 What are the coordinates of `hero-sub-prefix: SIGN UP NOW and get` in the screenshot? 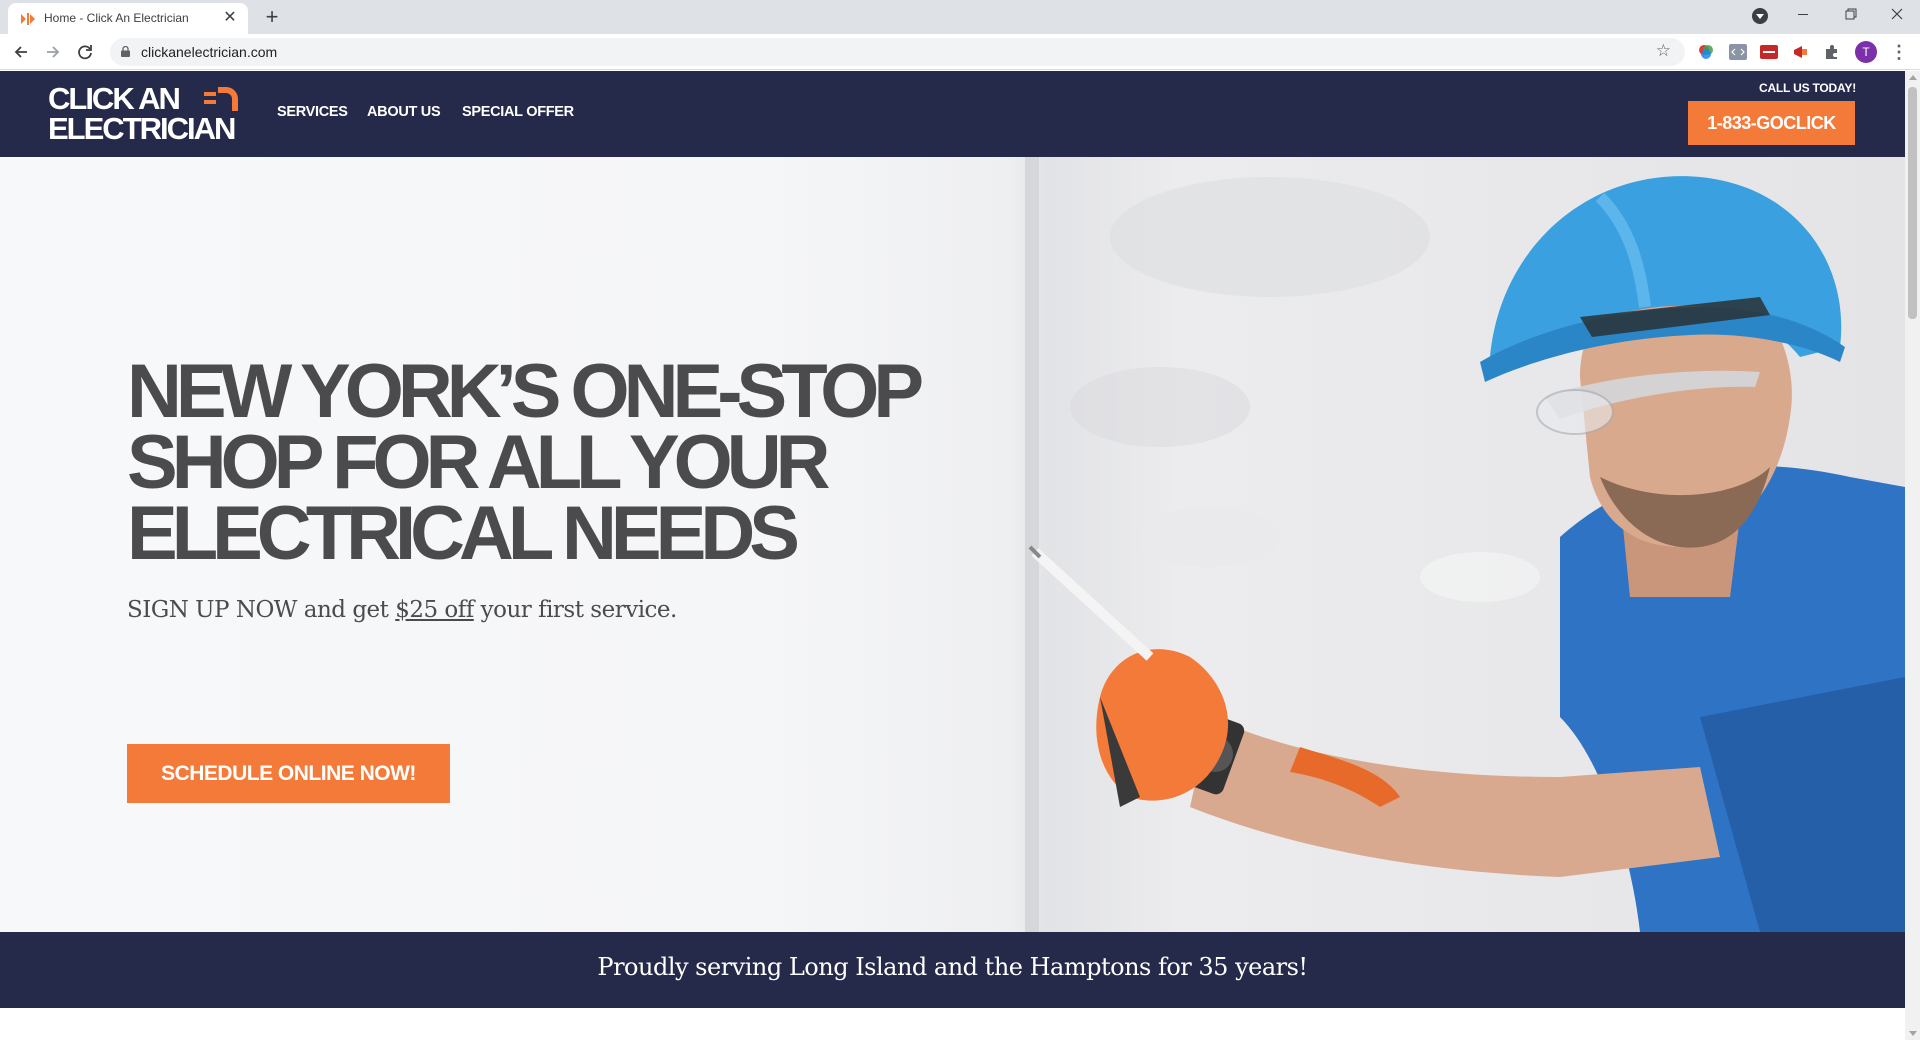 It's located at (261, 610).